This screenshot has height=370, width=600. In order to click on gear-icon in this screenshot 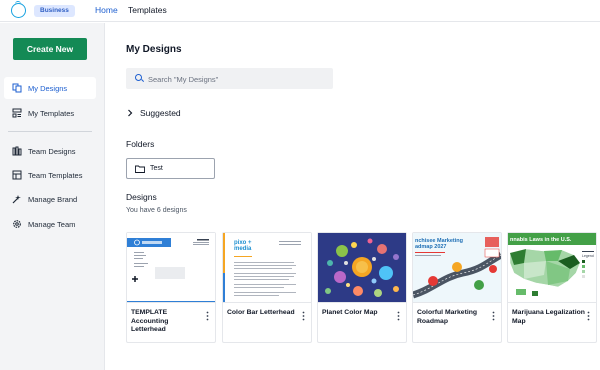, I will do `click(17, 224)`.